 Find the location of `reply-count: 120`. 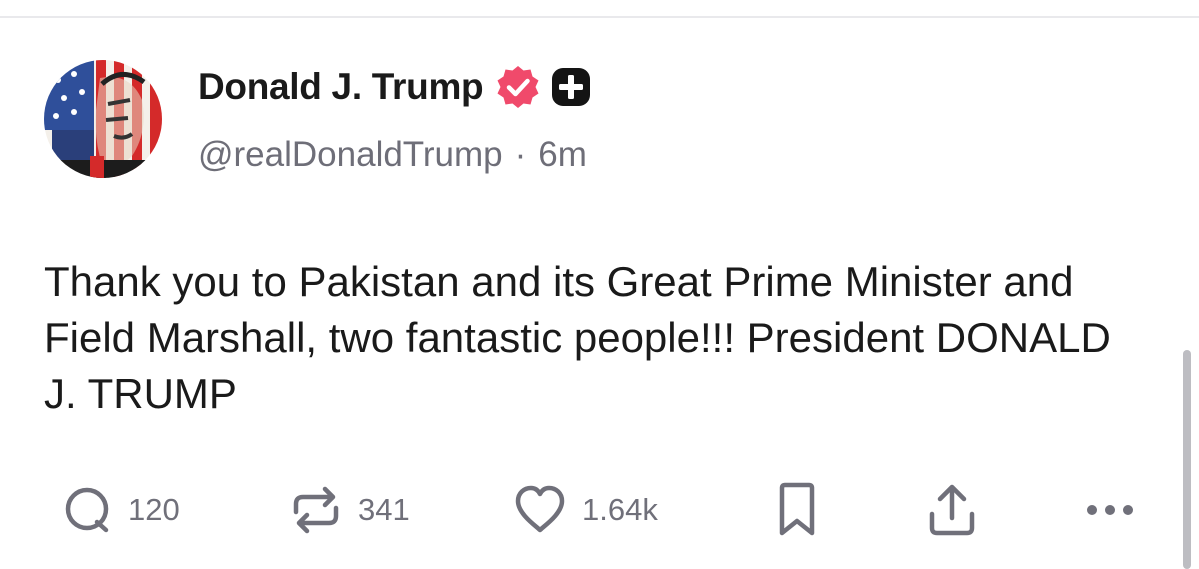

reply-count: 120 is located at coordinates (154, 509).